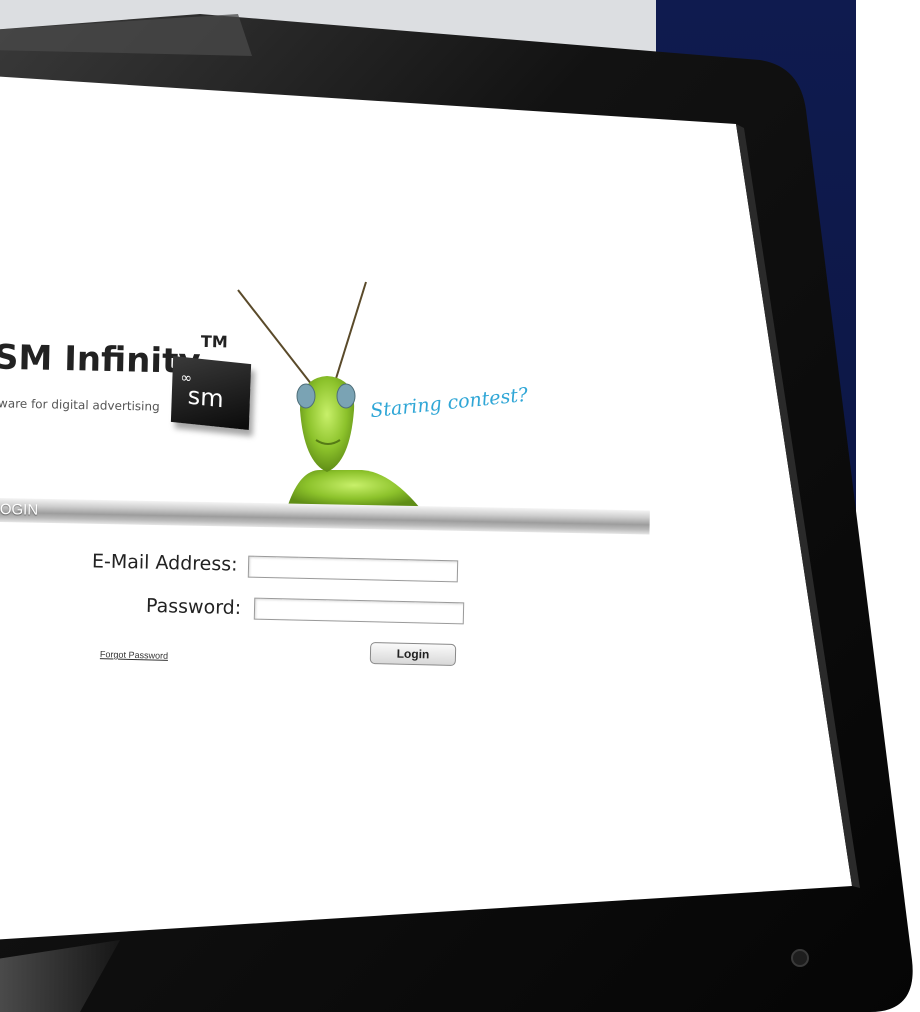  What do you see at coordinates (325, 516) in the screenshot?
I see `login-header-bar: OGIN` at bounding box center [325, 516].